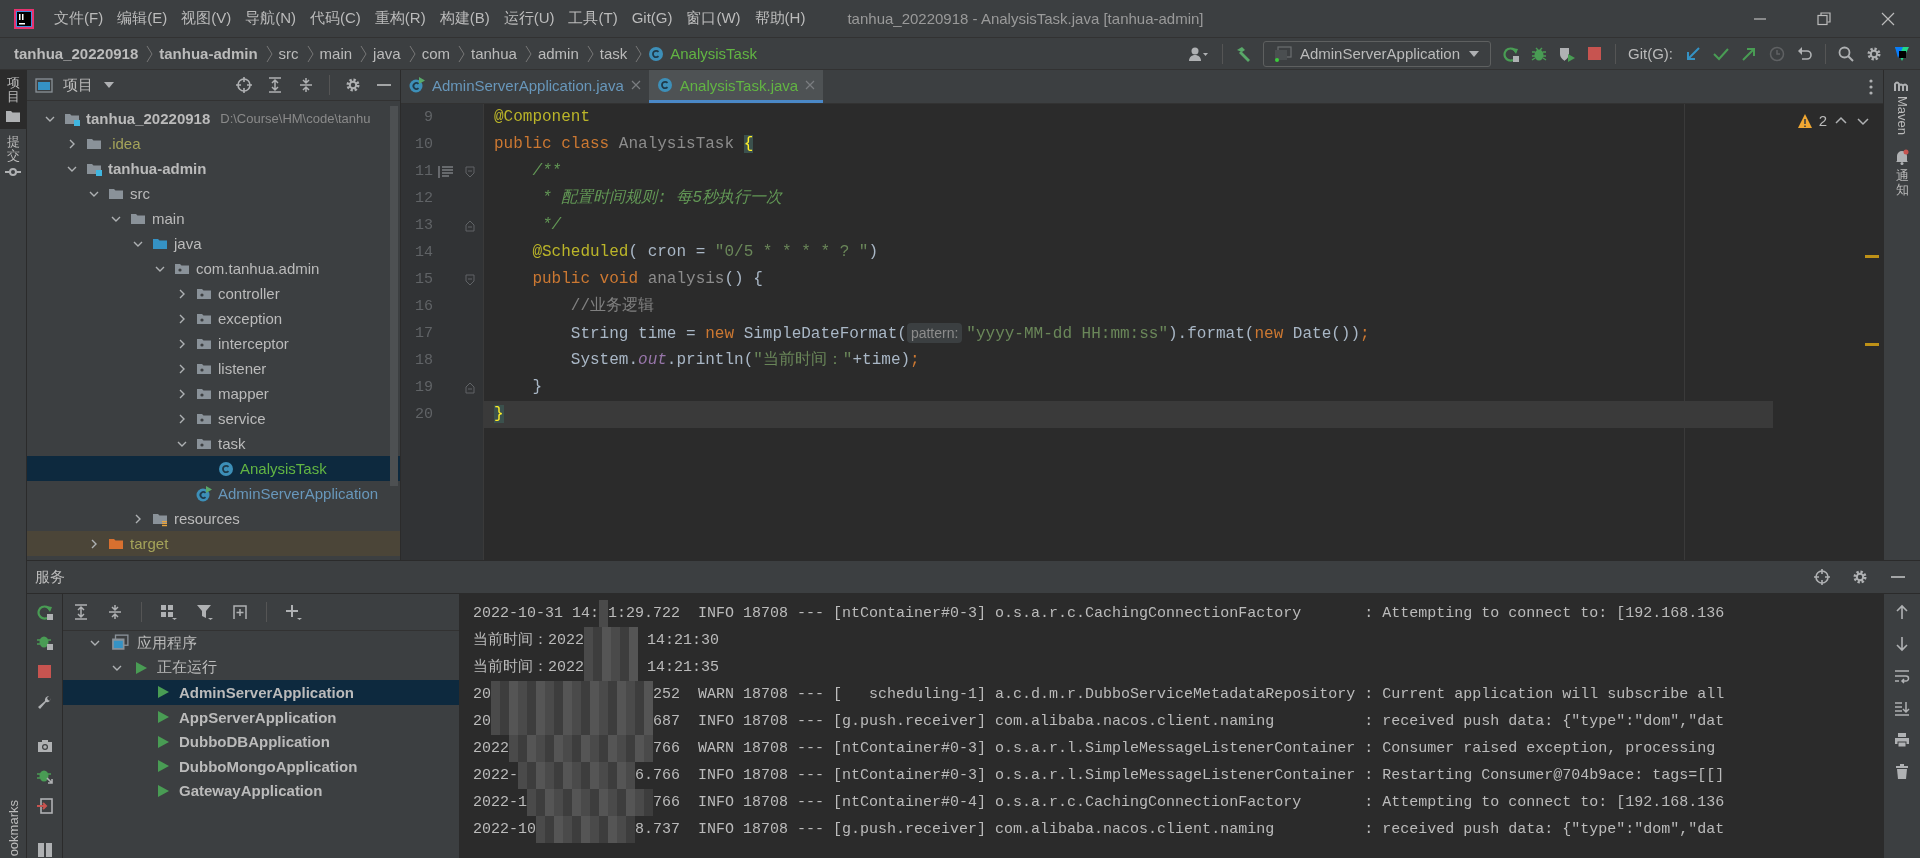  What do you see at coordinates (1902, 108) in the screenshot?
I see `tool-window-tab: Maven` at bounding box center [1902, 108].